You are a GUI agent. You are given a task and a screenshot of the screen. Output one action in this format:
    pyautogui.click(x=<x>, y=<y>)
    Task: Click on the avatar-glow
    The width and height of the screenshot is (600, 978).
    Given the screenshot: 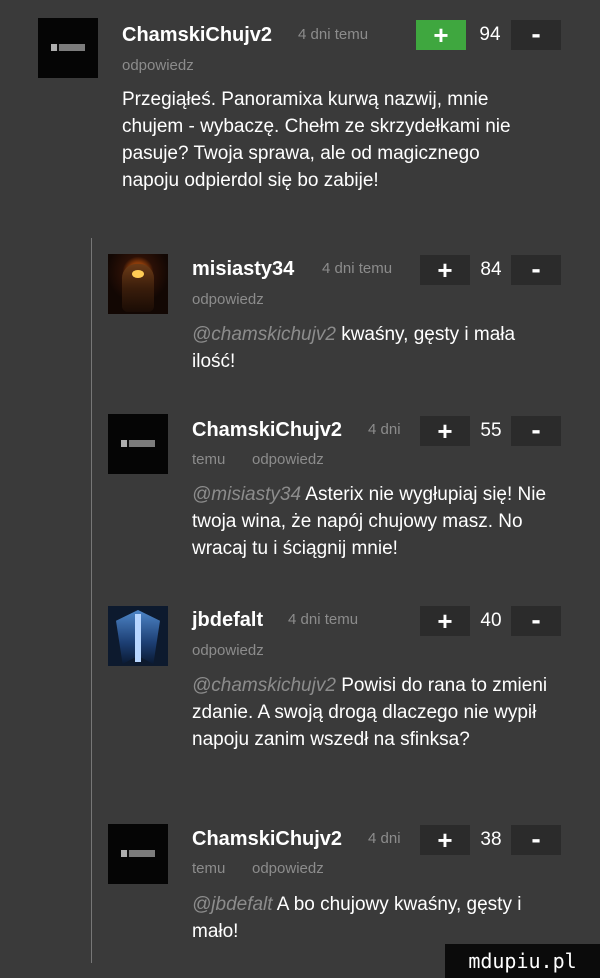 What is the action you would take?
    pyautogui.click(x=138, y=274)
    